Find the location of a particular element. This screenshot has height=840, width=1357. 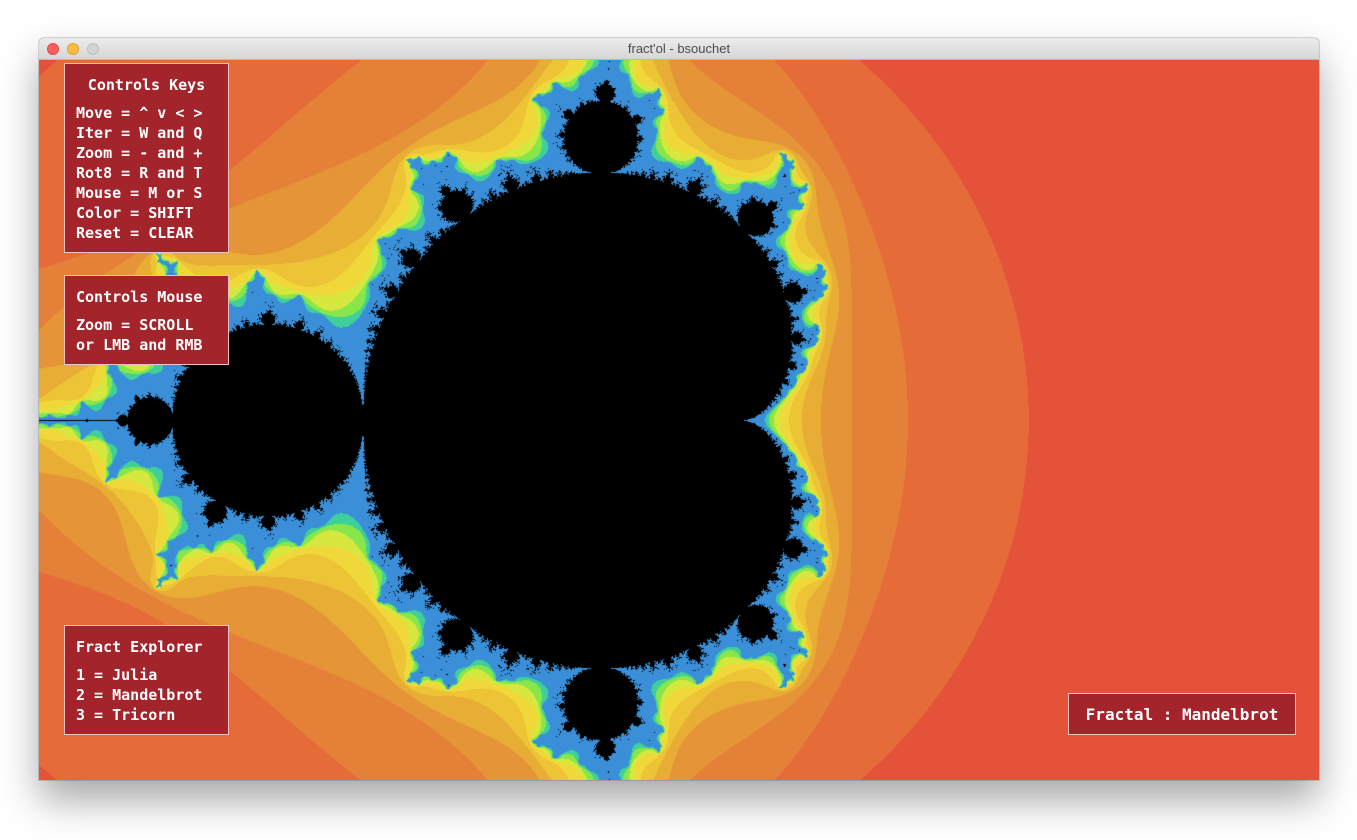

controls-mouse-title: Controls Mouse is located at coordinates (139, 297).